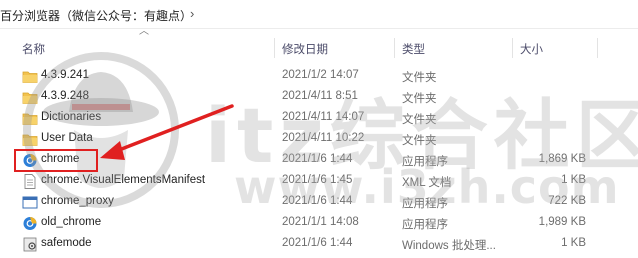 The height and width of the screenshot is (258, 638). I want to click on file-size: 722 KB, so click(567, 201).